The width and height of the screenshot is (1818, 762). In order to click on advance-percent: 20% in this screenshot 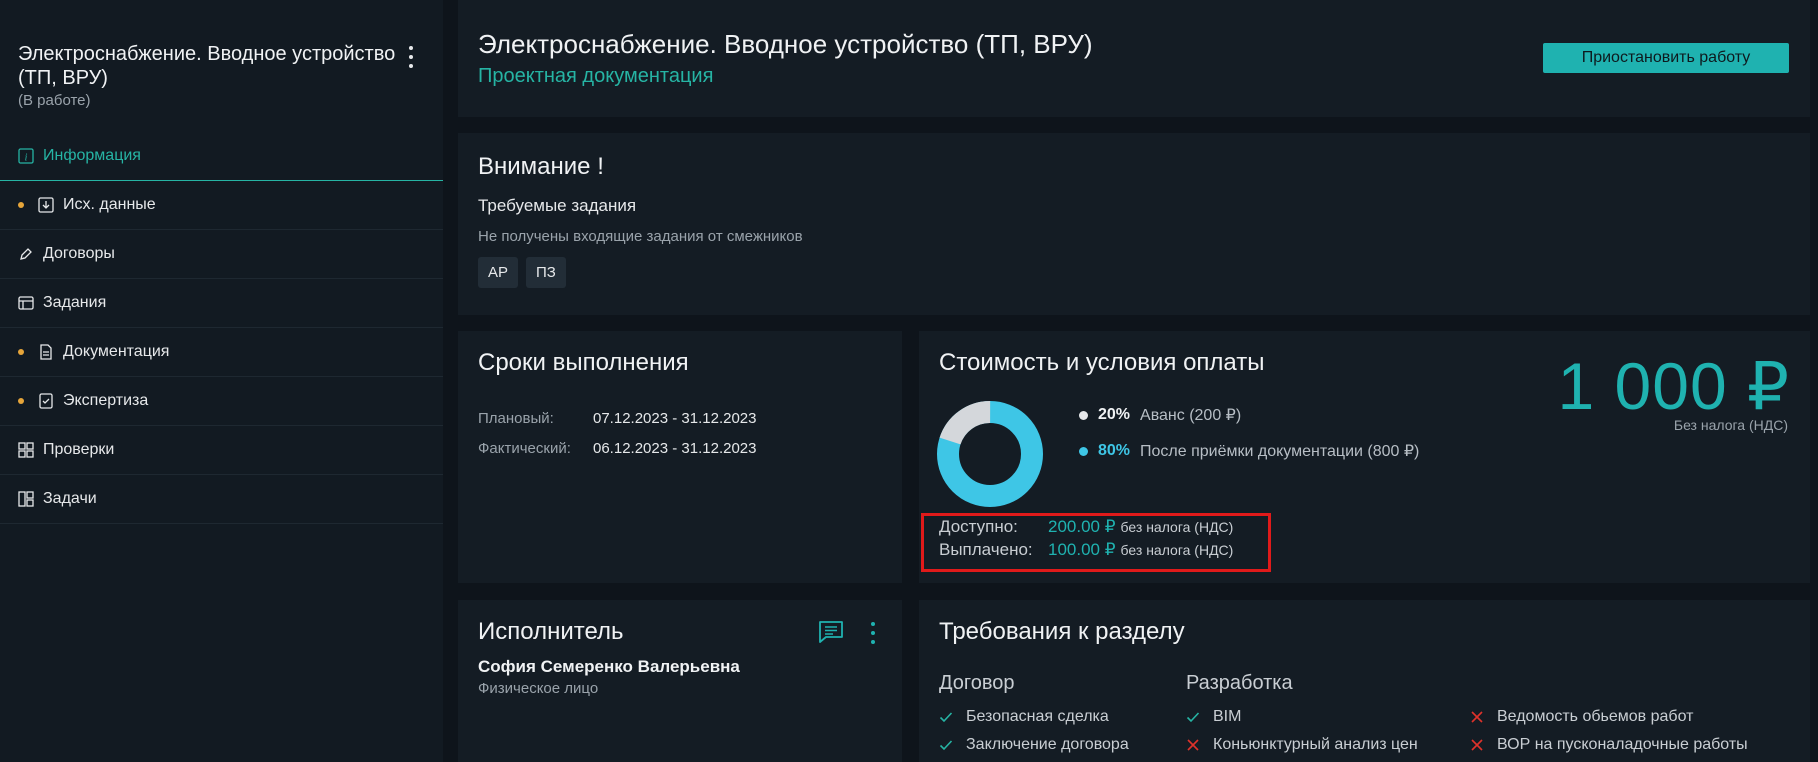, I will do `click(1114, 414)`.